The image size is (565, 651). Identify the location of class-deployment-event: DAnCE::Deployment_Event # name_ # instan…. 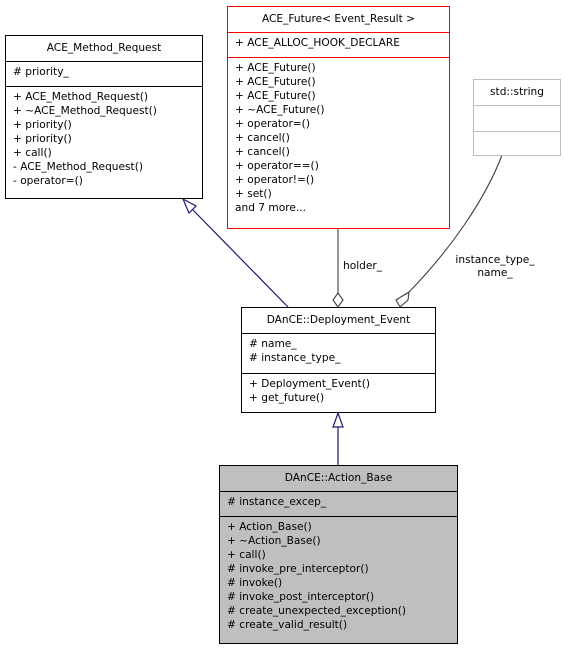
(338, 360).